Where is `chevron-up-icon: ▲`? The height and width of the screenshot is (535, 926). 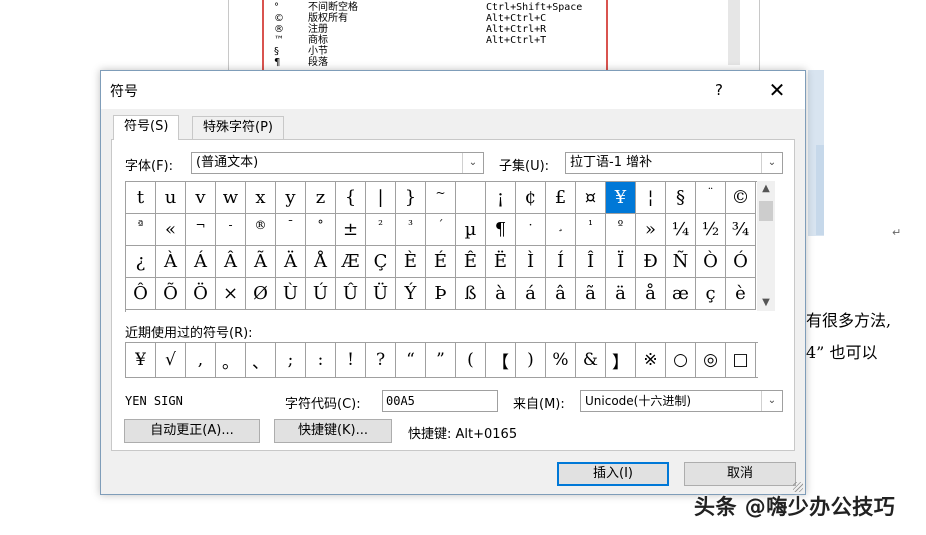
chevron-up-icon: ▲ is located at coordinates (766, 189).